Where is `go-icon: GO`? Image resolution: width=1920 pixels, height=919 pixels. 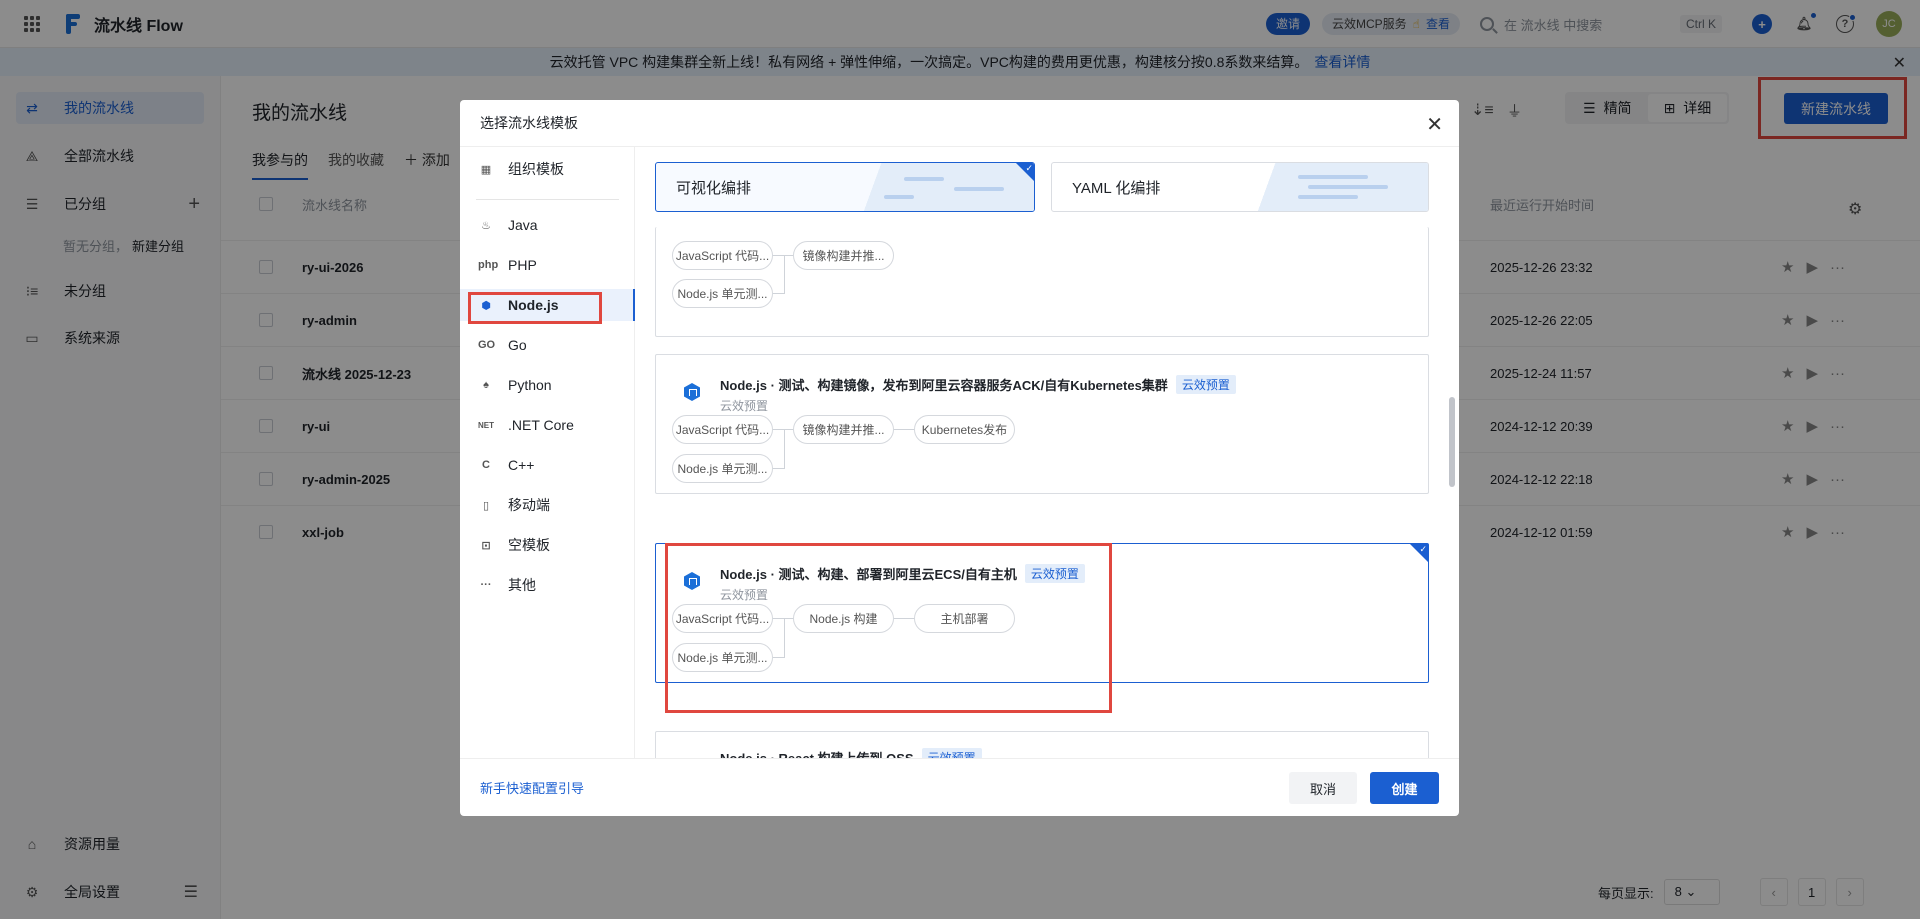
go-icon: GO is located at coordinates (487, 345).